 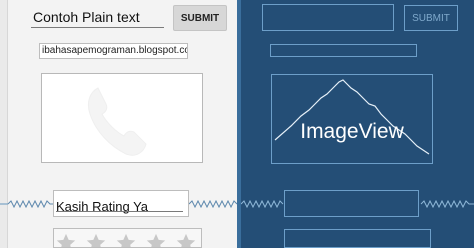 I want to click on blueprint-submit-button: SUBMIT, so click(x=431, y=18).